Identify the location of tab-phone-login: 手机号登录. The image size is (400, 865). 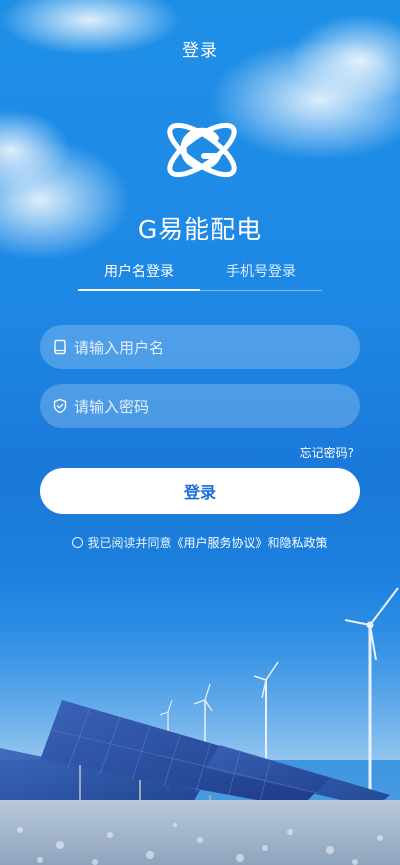
(261, 276).